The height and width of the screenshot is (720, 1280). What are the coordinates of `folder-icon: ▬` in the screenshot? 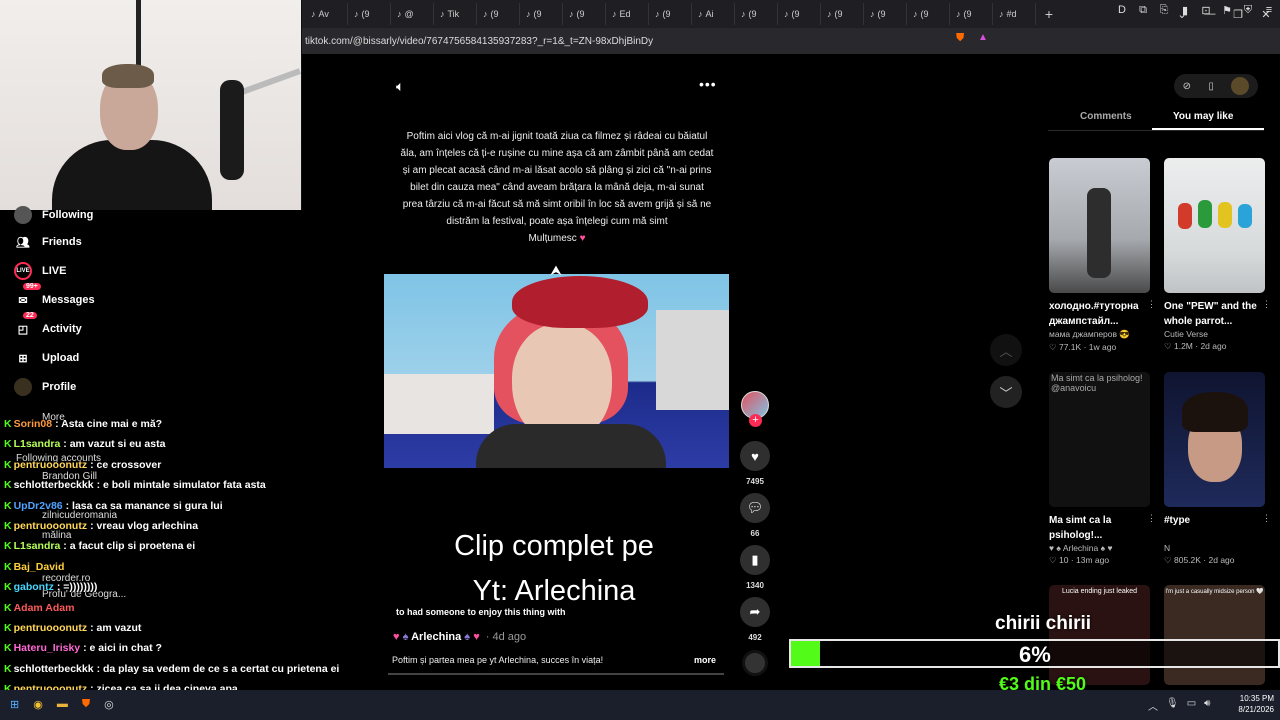 It's located at (62, 704).